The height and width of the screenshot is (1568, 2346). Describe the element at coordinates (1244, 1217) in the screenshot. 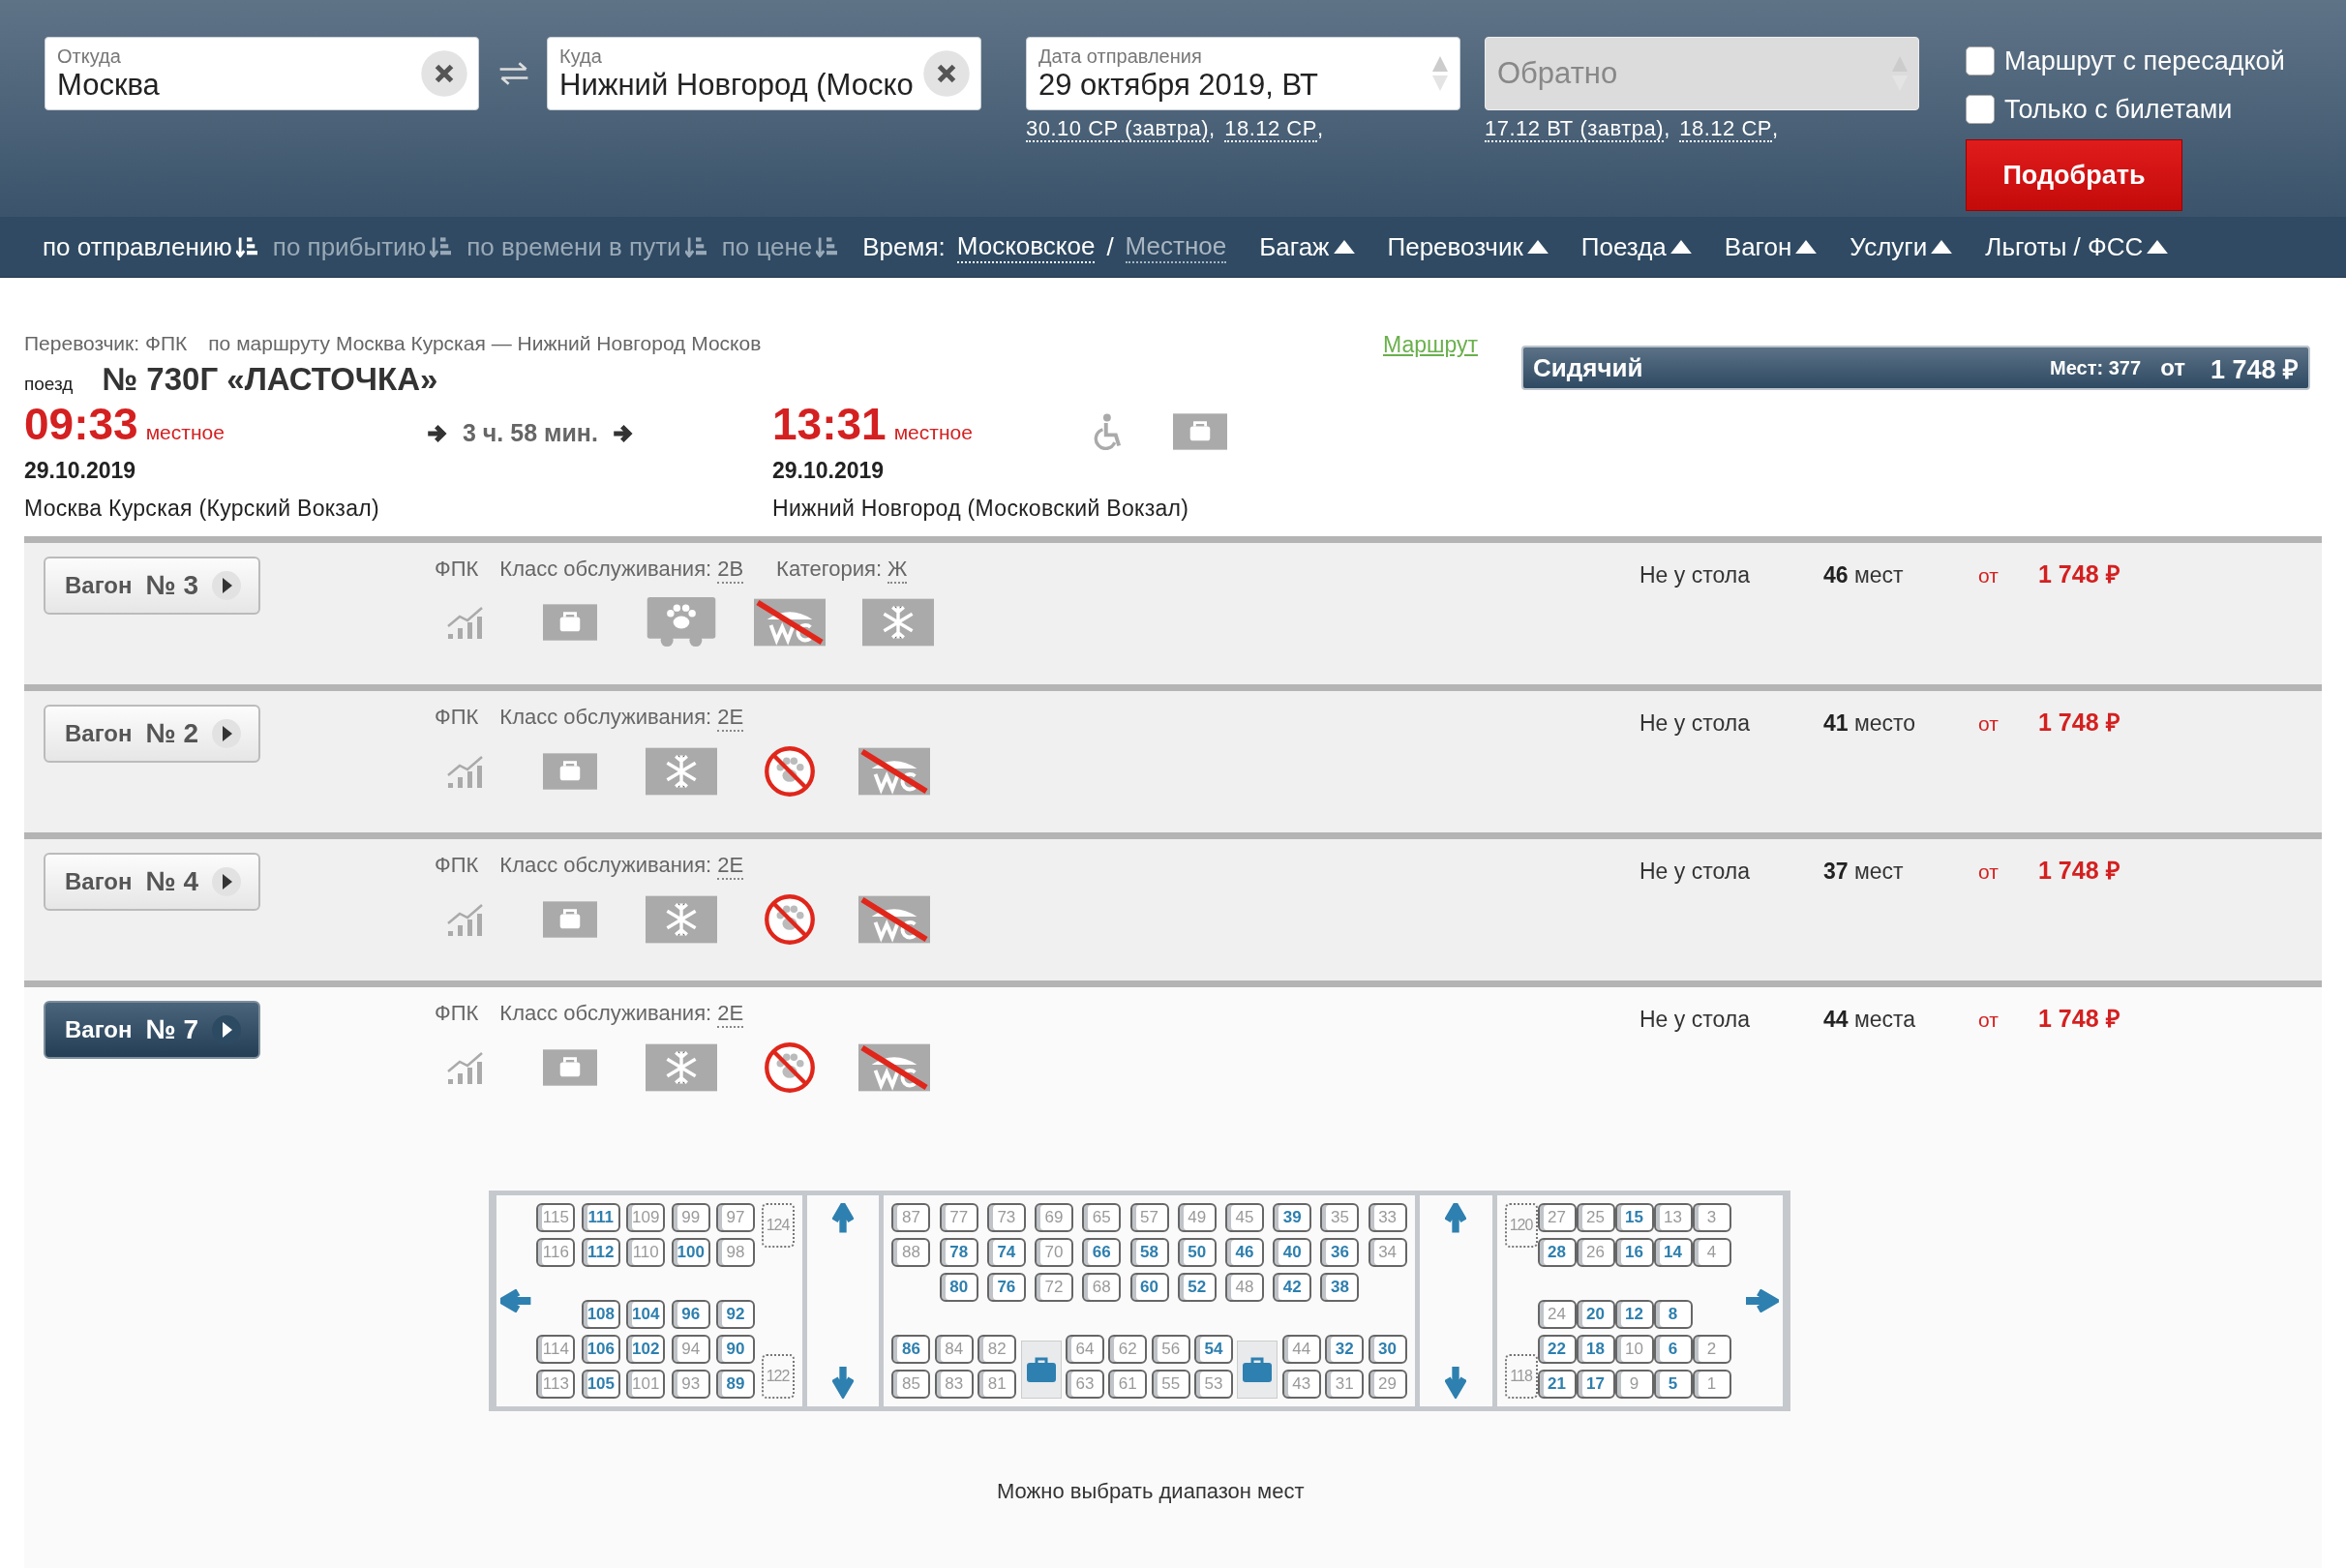

I see `seat: 45` at that location.